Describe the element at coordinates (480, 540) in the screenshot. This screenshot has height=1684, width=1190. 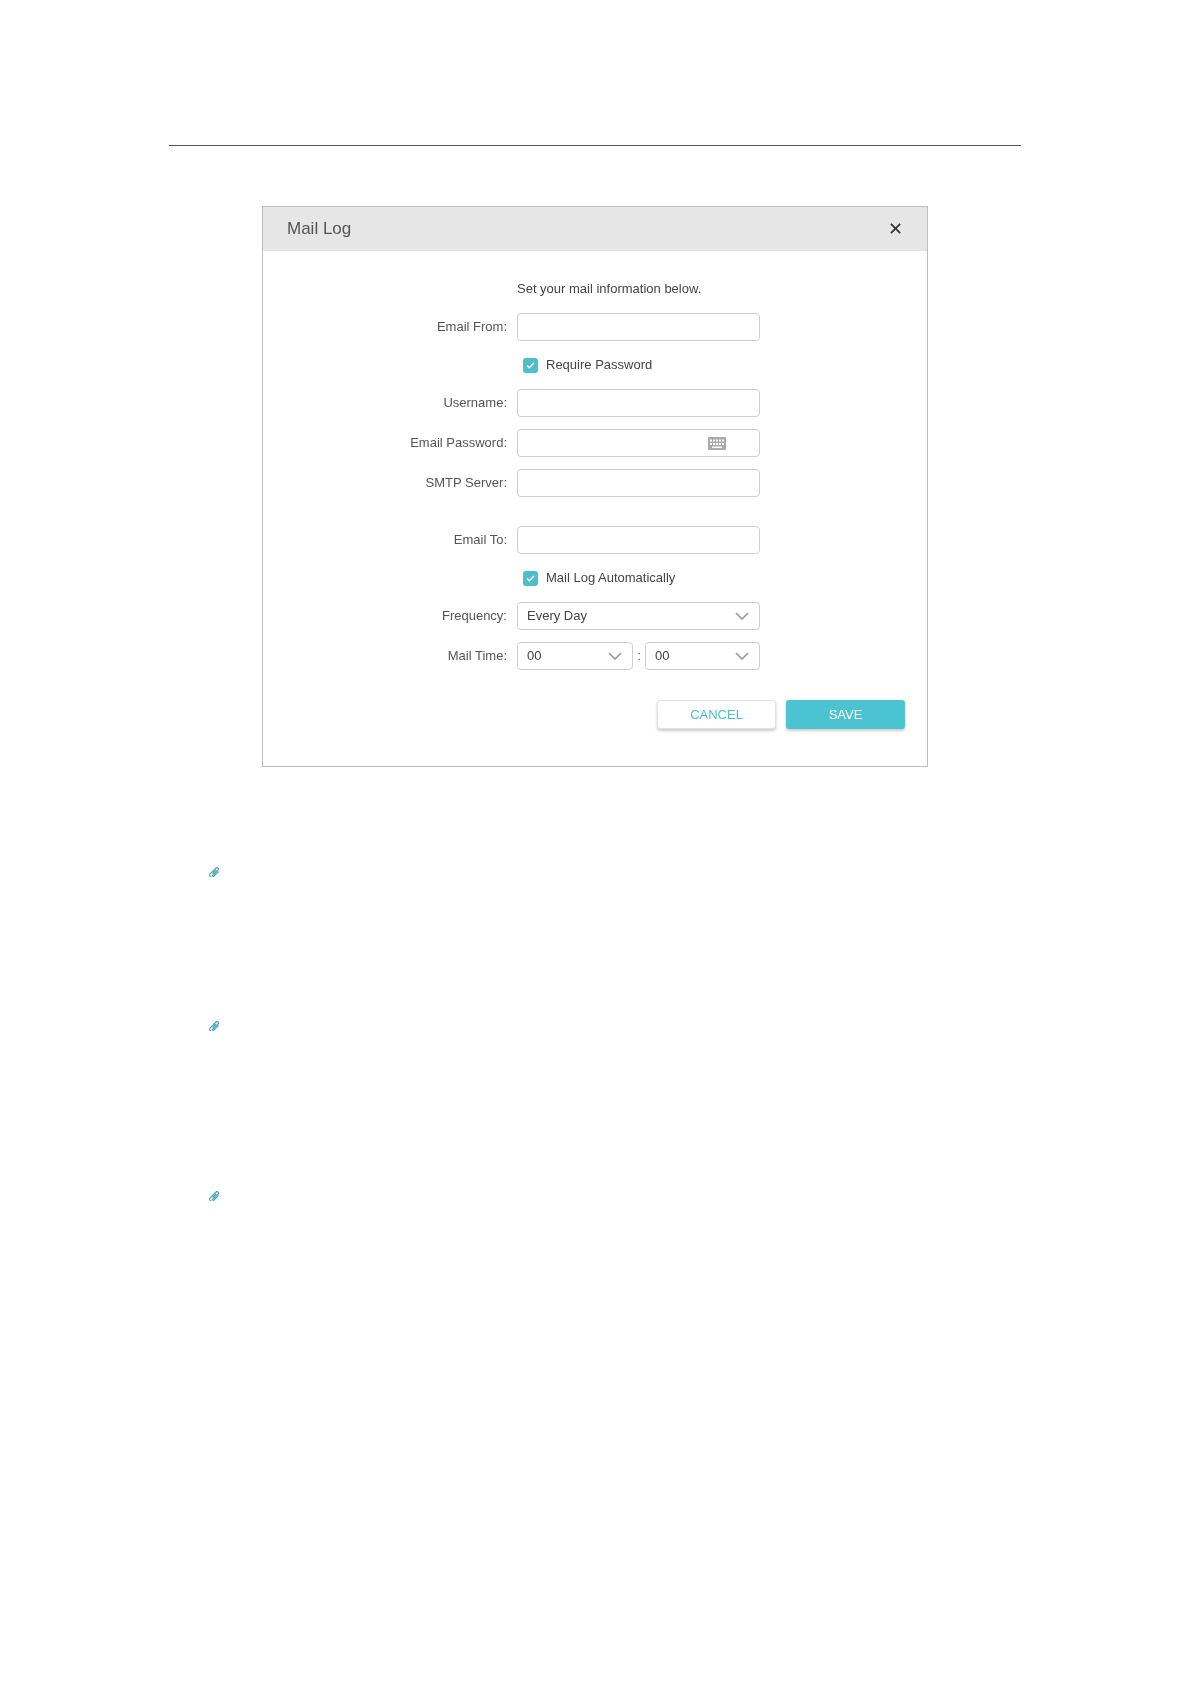
I see `field-label: Email To:` at that location.